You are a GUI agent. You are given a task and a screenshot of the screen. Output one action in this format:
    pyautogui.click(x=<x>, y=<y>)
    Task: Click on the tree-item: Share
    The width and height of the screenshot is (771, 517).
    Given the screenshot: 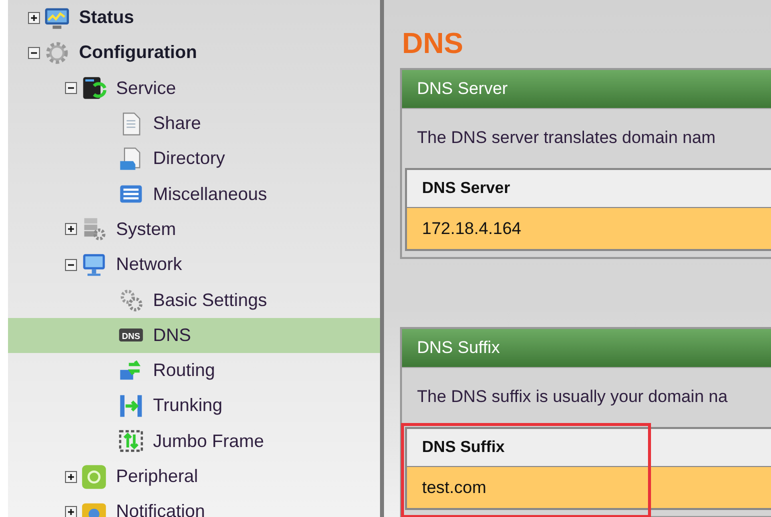 What is the action you would take?
    pyautogui.click(x=194, y=124)
    